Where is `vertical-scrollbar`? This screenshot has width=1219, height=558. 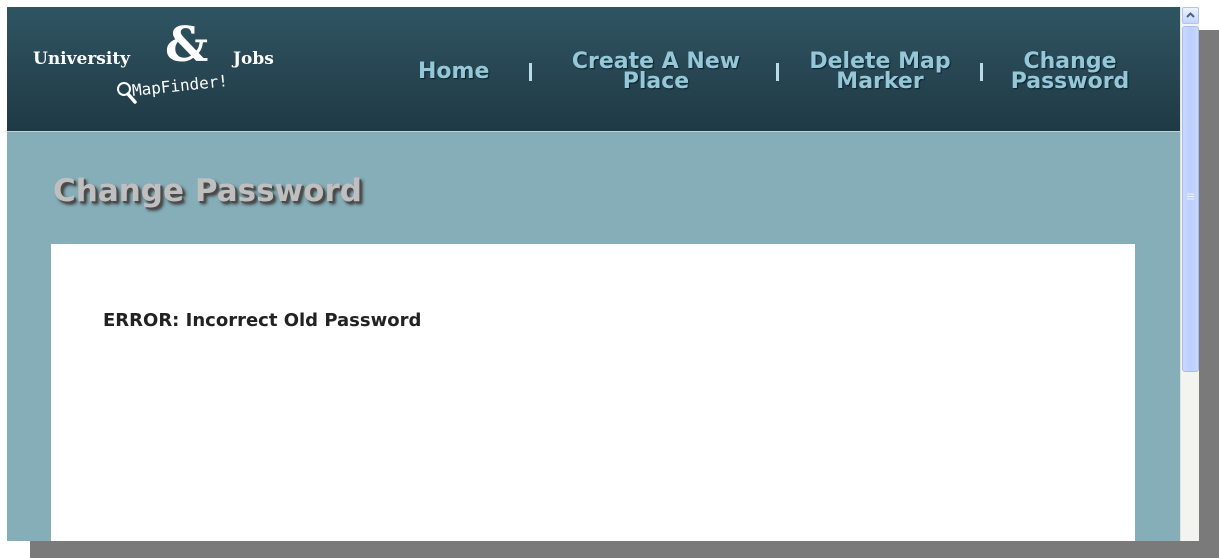 vertical-scrollbar is located at coordinates (1189, 274).